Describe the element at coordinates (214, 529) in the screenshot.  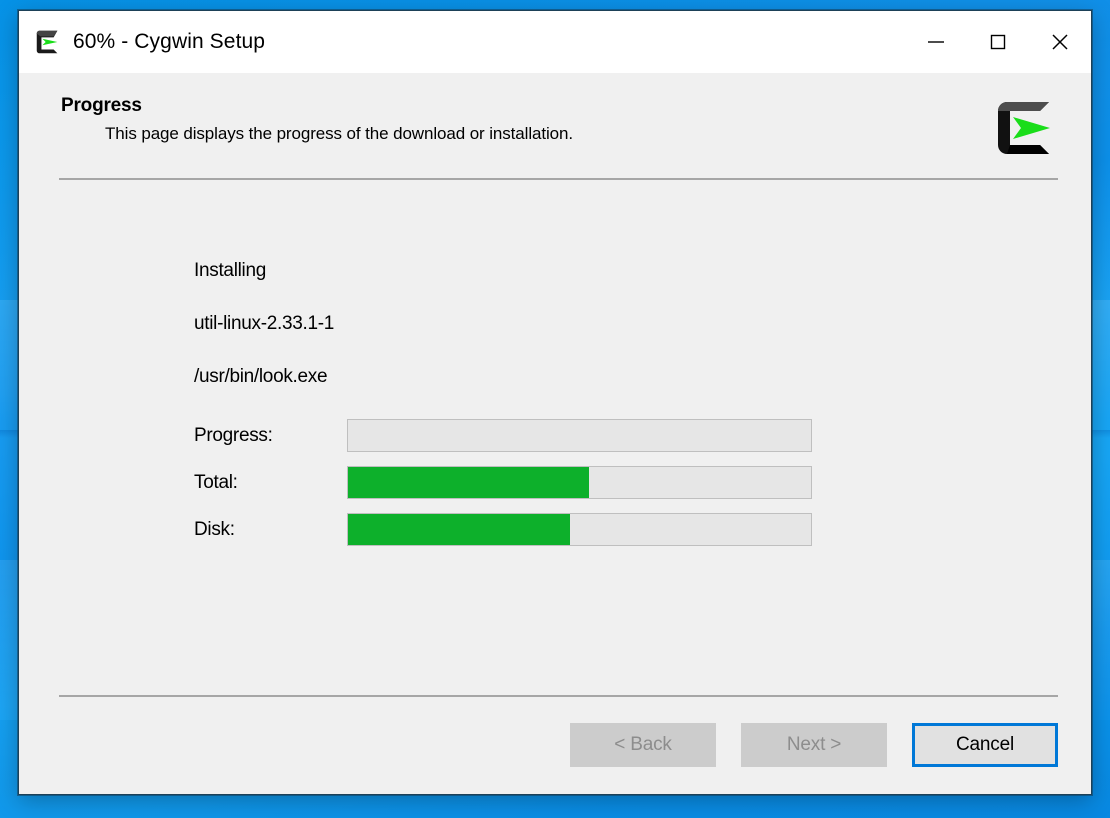
I see `disk-label: Disk:` at that location.